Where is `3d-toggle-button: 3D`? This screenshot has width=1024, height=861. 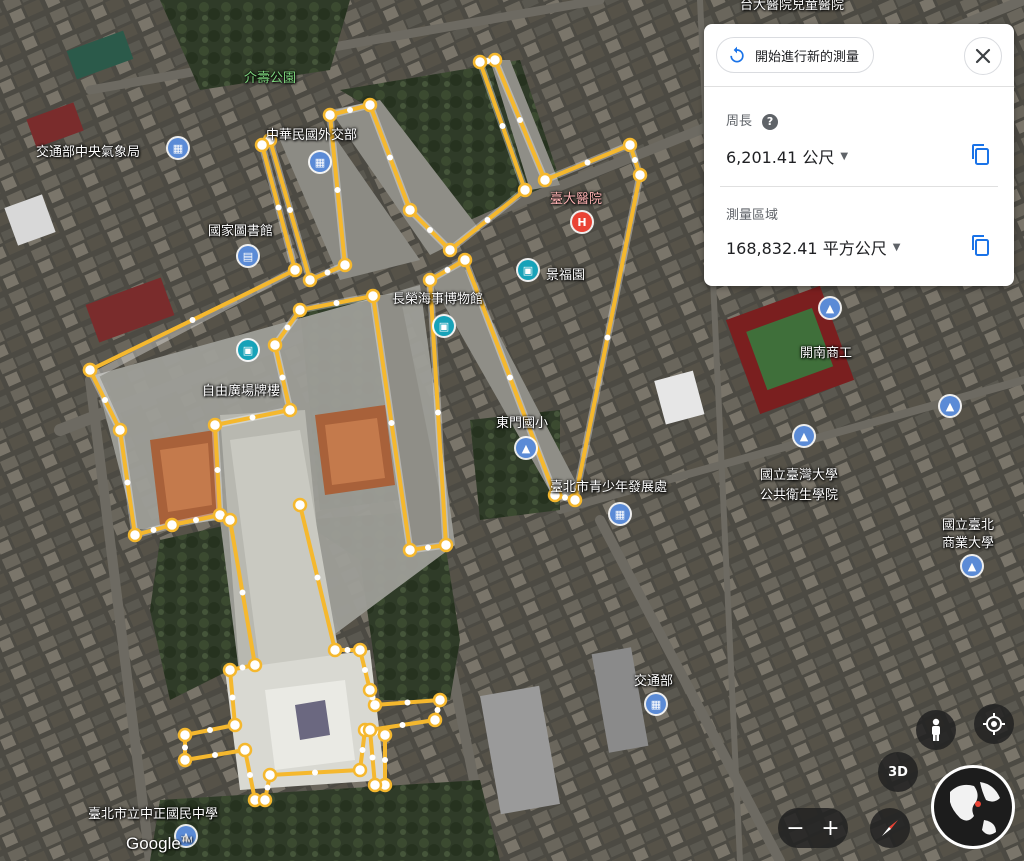
3d-toggle-button: 3D is located at coordinates (898, 772).